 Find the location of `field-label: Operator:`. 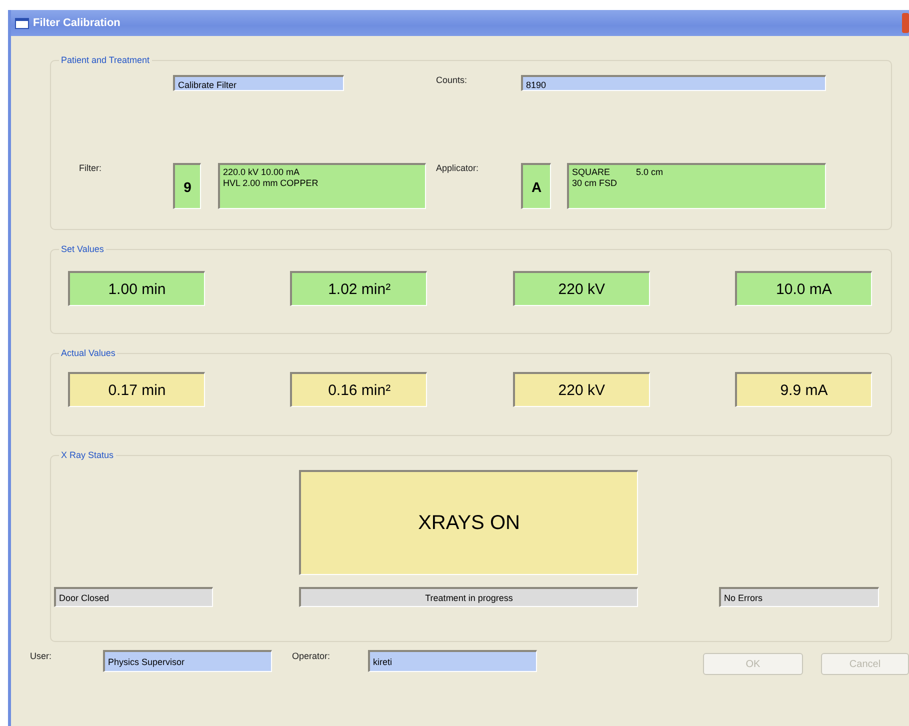

field-label: Operator: is located at coordinates (312, 656).